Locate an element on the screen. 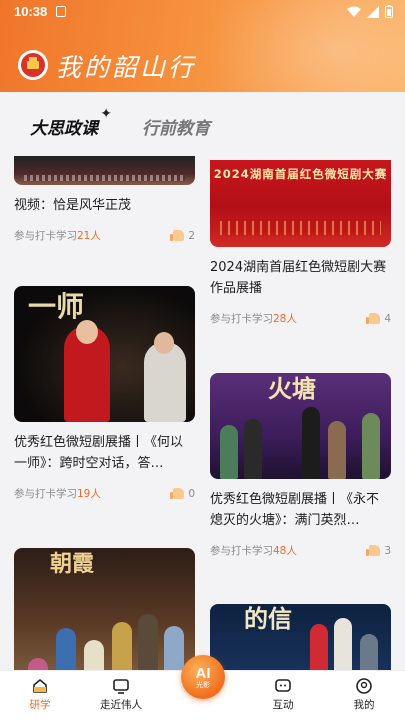 This screenshot has width=405, height=721. like-count: 4 is located at coordinates (387, 318).